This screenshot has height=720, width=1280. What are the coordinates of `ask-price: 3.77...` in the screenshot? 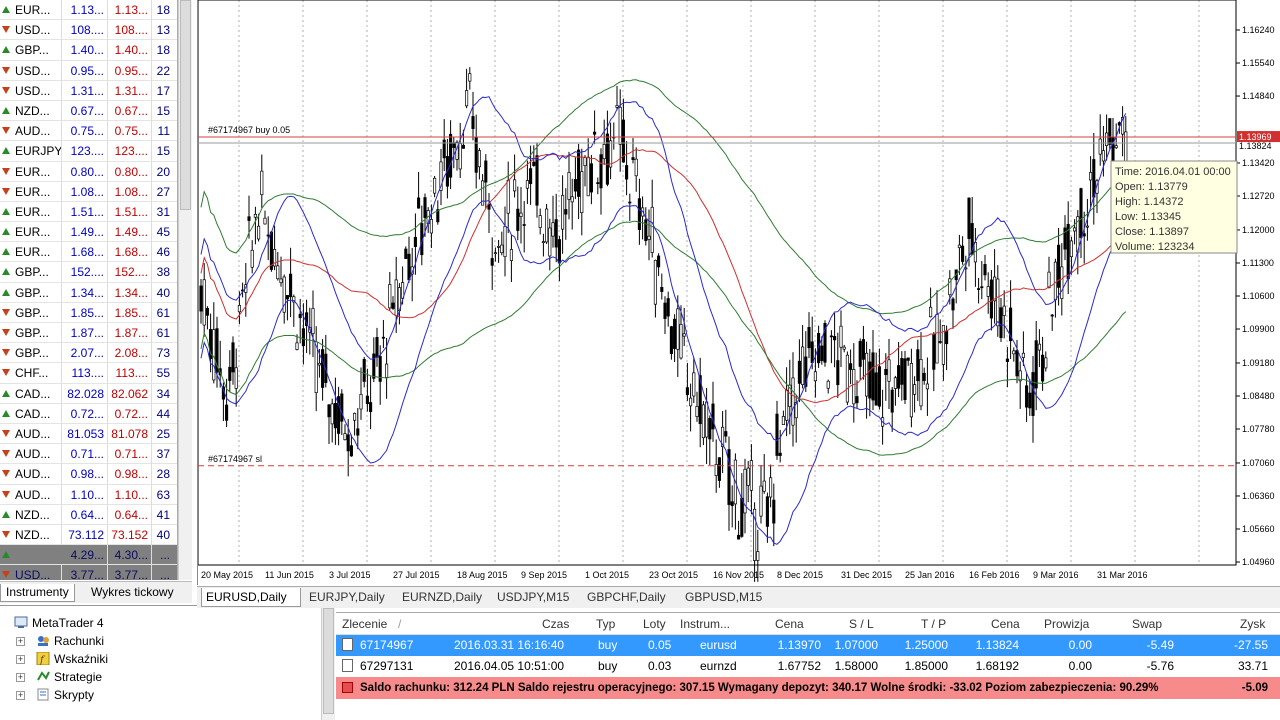 It's located at (130, 572).